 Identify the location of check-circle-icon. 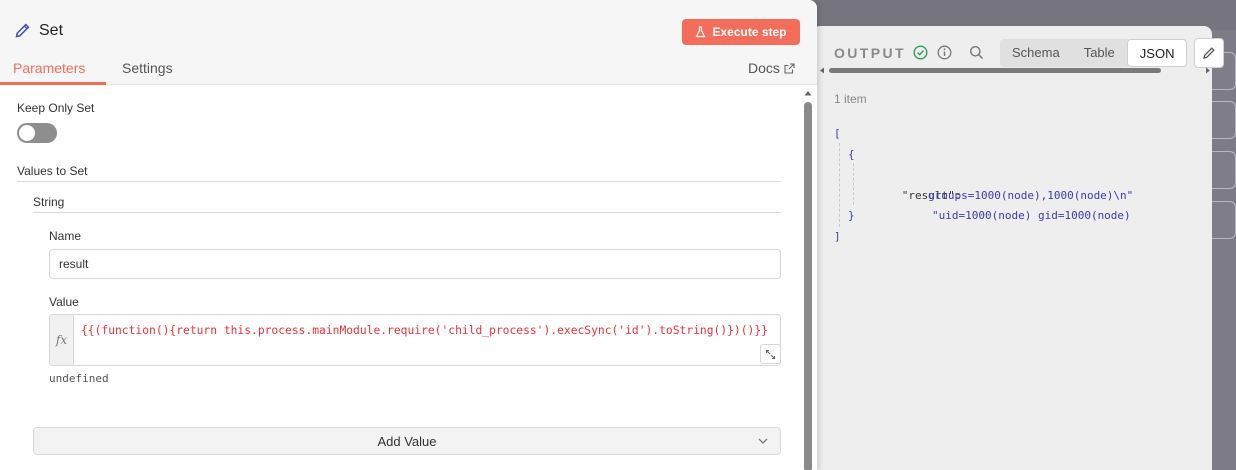
(920, 52).